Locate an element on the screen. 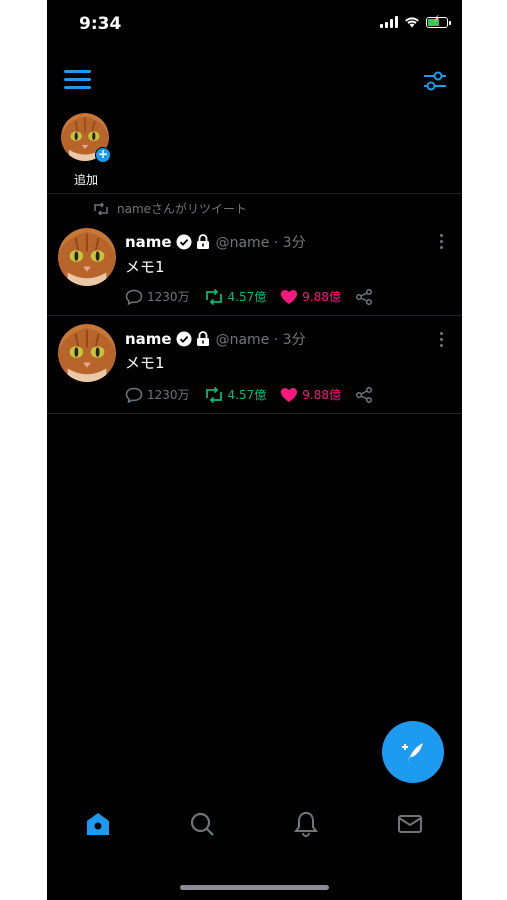  retweet-context-label: nameさんがリツイート is located at coordinates (182, 209).